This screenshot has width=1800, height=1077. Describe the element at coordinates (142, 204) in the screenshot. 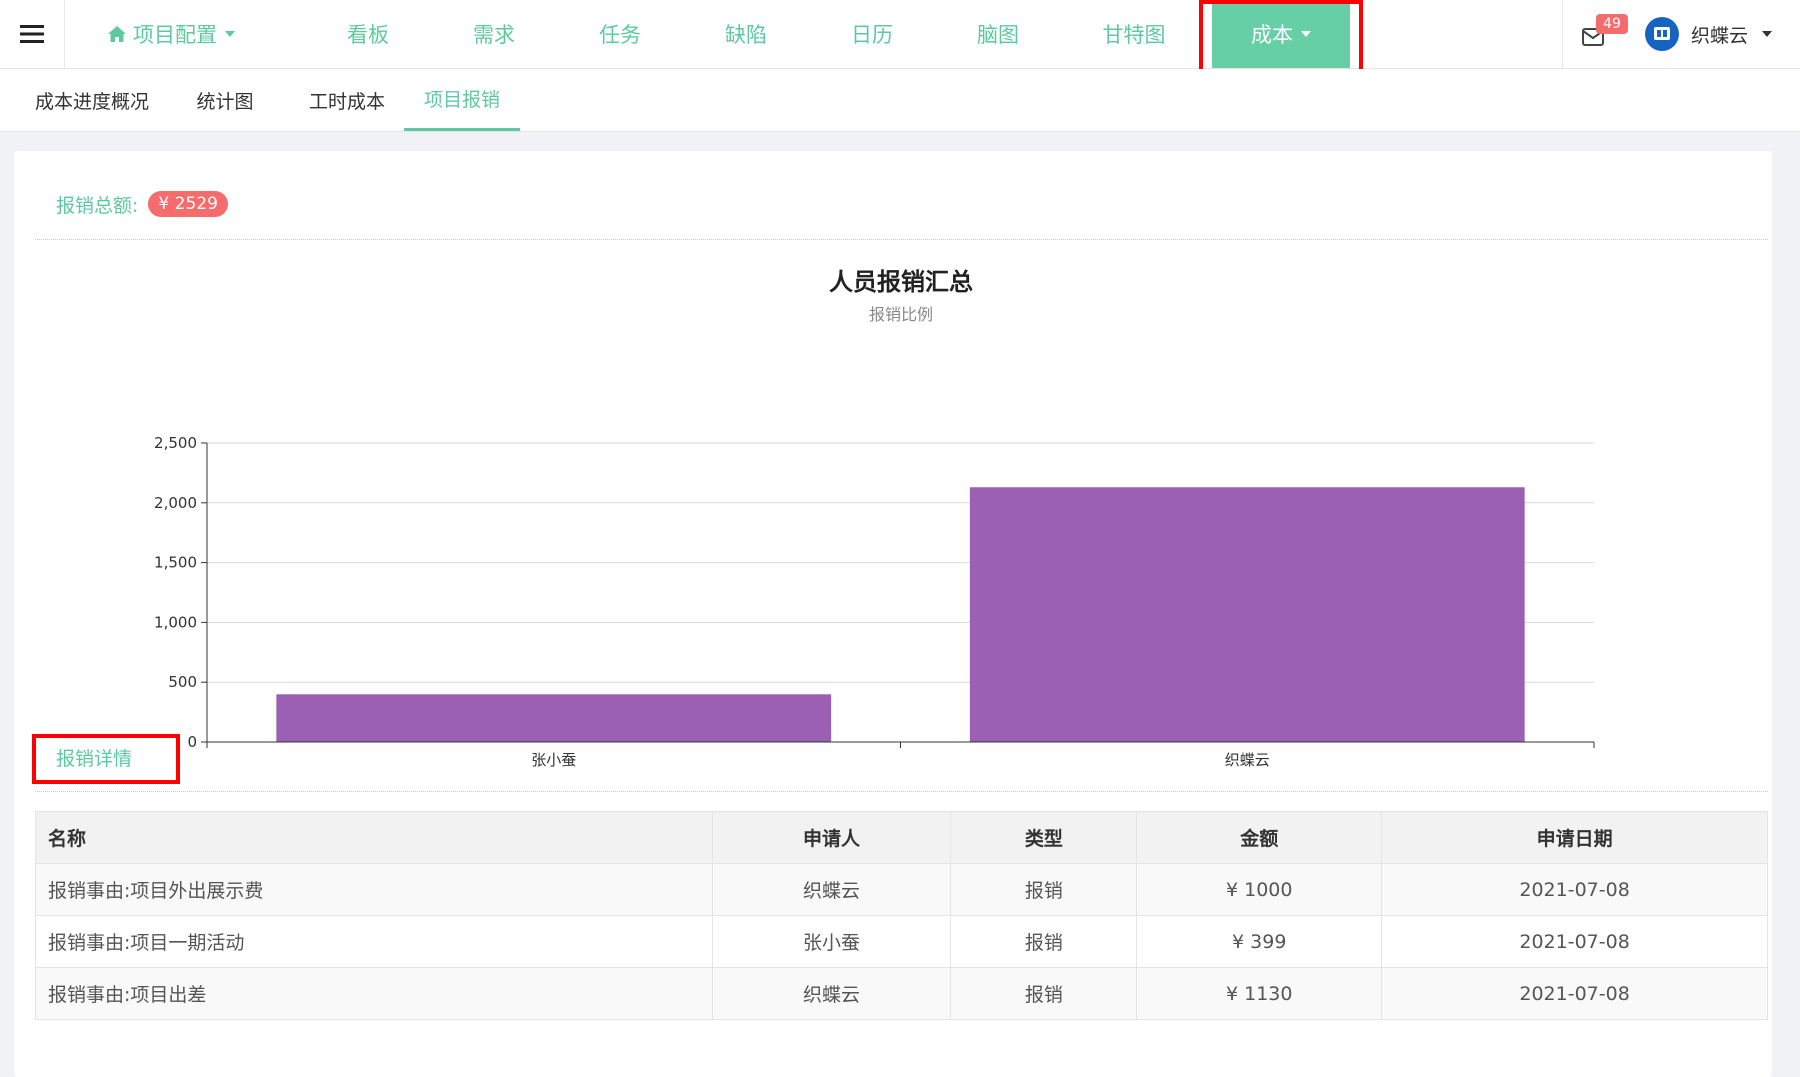

I see `reimbursement-total: 报销总额: ¥ 2529` at that location.